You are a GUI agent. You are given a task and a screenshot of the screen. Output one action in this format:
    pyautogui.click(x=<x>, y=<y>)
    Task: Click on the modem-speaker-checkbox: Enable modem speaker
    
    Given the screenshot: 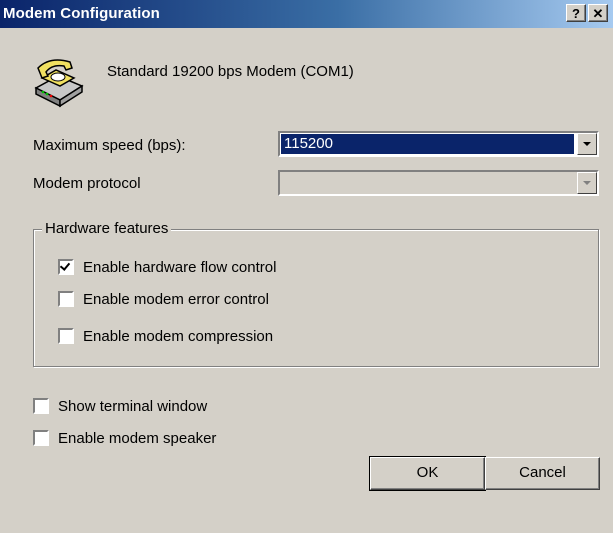 What is the action you would take?
    pyautogui.click(x=124, y=438)
    